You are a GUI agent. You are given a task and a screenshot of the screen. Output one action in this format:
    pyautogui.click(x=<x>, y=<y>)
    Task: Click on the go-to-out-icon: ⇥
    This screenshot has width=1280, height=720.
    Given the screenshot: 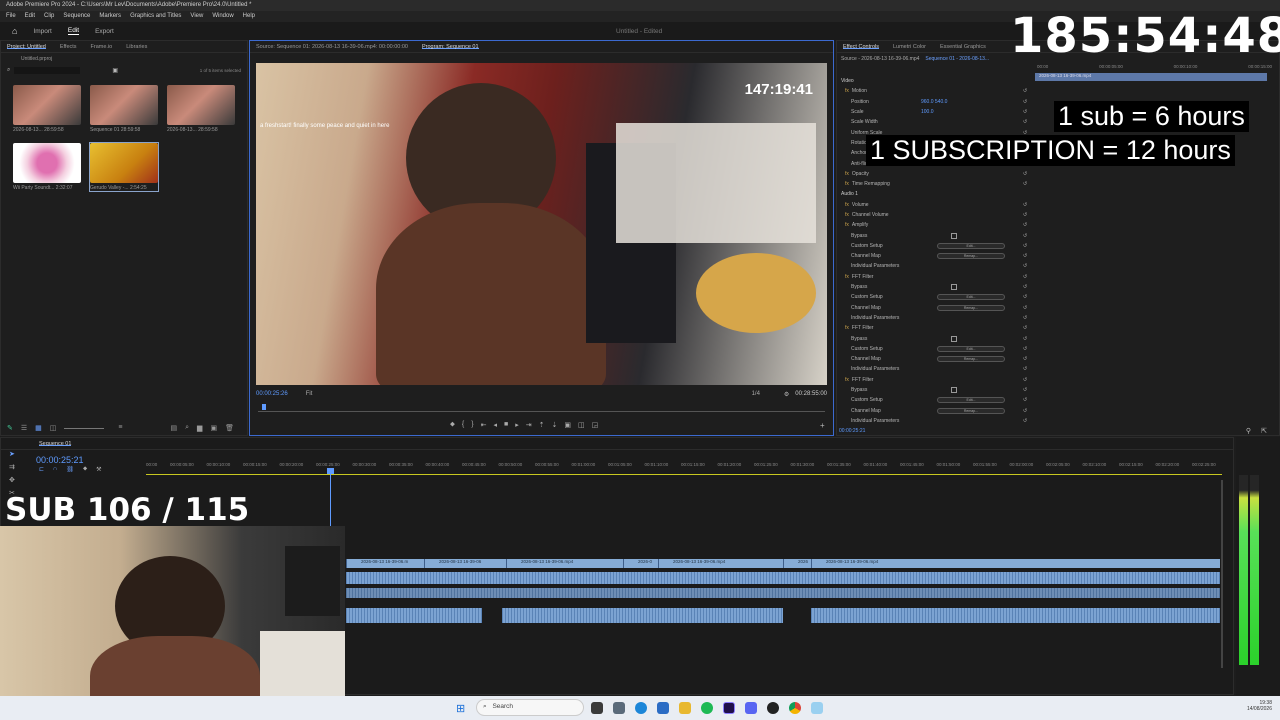 What is the action you would take?
    pyautogui.click(x=529, y=425)
    